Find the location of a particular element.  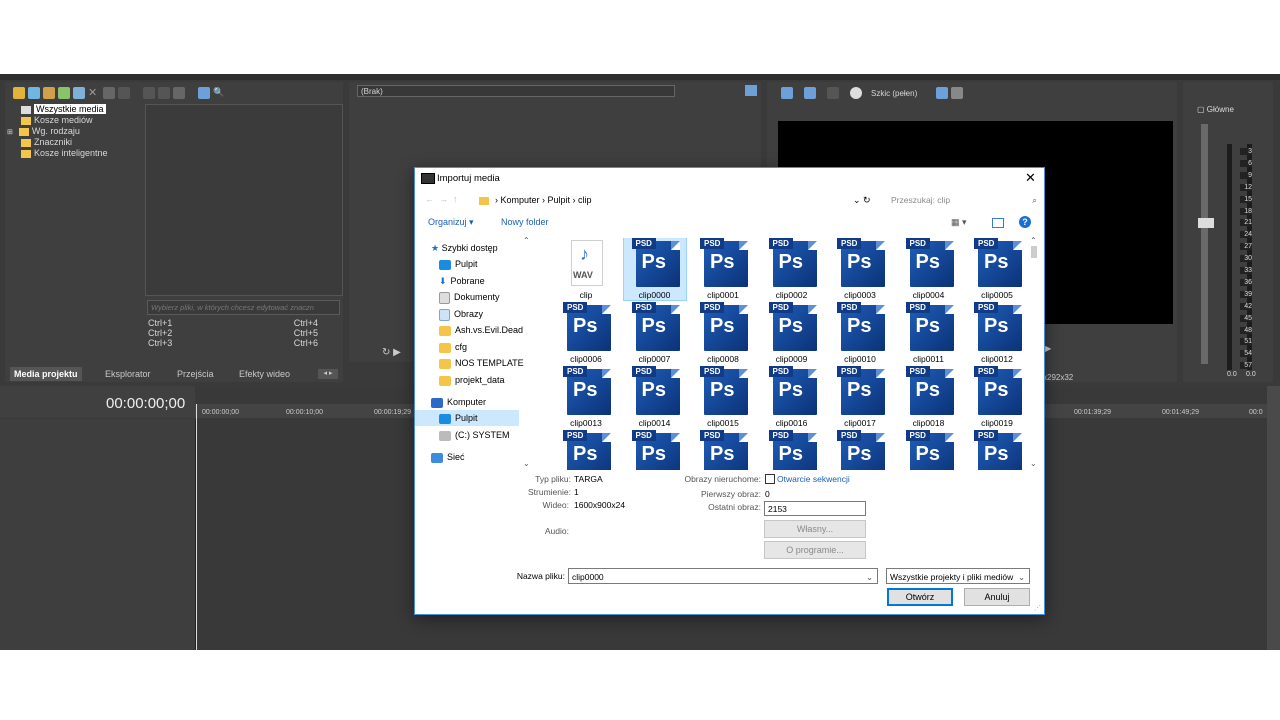

file-type-filter: Wszystkie projekty i pliki mediów ⌄ is located at coordinates (958, 576).